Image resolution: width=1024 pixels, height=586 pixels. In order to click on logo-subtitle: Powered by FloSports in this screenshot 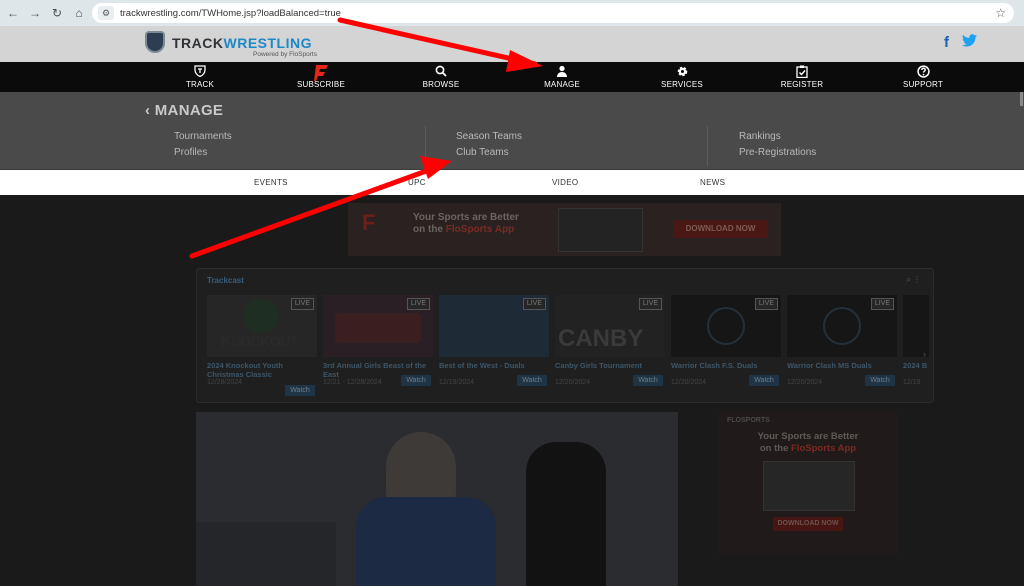, I will do `click(285, 54)`.